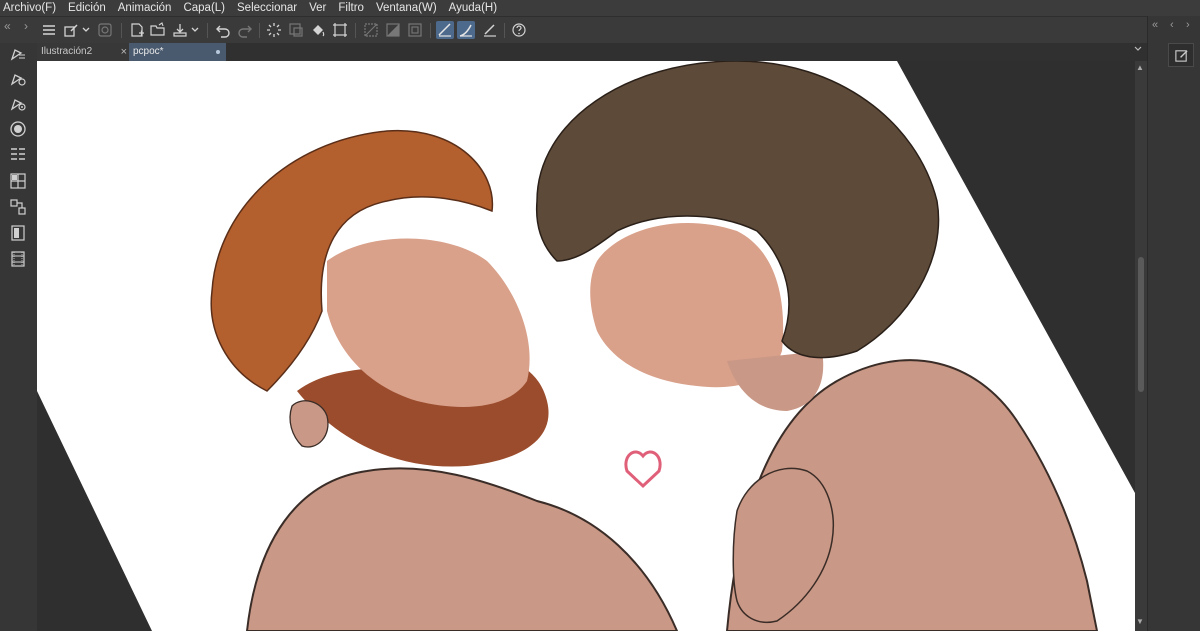 Image resolution: width=1200 pixels, height=631 pixels. What do you see at coordinates (1155, 25) in the screenshot?
I see `collapse-right-icon: «` at bounding box center [1155, 25].